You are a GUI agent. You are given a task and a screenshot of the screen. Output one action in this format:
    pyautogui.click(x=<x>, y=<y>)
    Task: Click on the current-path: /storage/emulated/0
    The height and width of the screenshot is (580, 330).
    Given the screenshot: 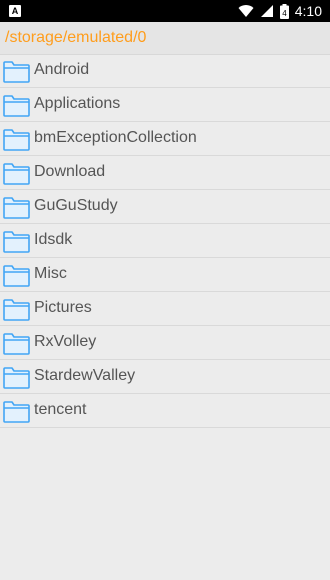 What is the action you would take?
    pyautogui.click(x=76, y=37)
    